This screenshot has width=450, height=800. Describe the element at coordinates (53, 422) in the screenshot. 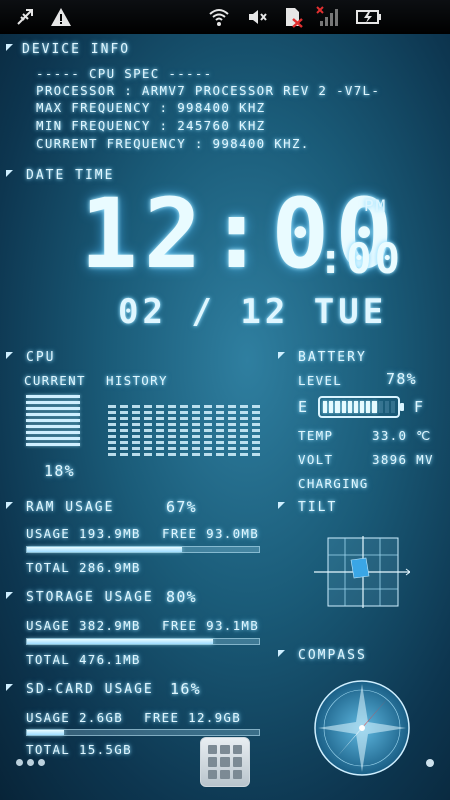

I see `cpu-current-meter` at that location.